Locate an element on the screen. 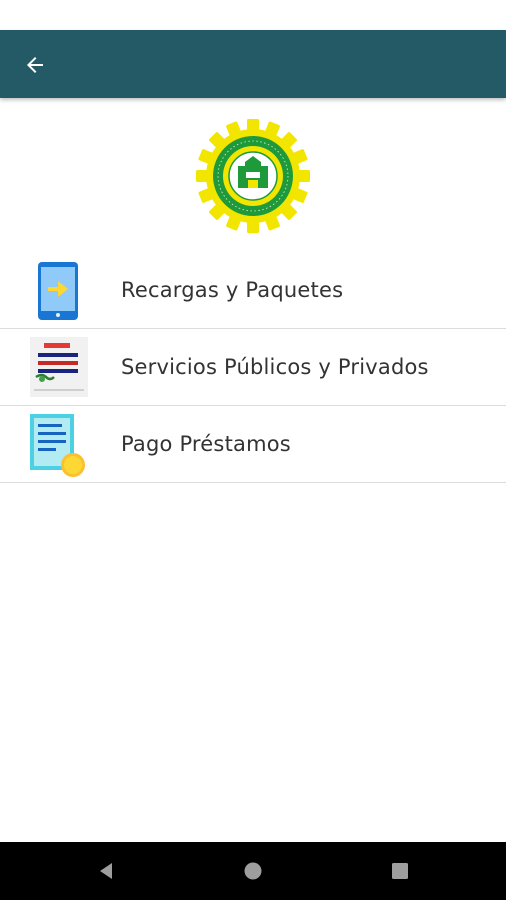 Image resolution: width=506 pixels, height=900 pixels. status-bar is located at coordinates (253, 15).